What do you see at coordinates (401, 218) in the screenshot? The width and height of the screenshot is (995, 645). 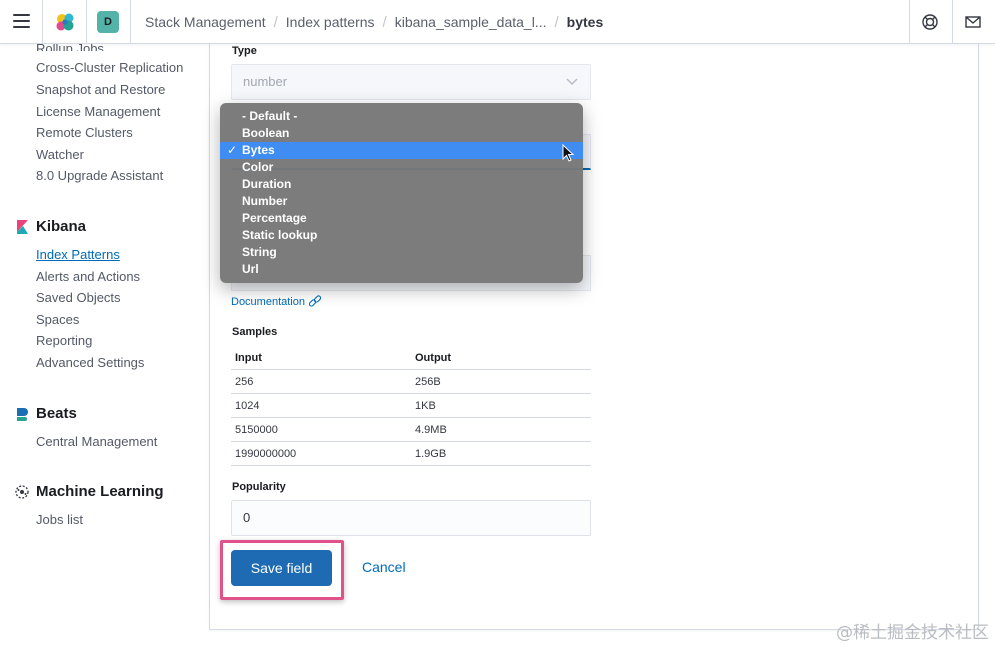 I see `format-option-percentage: Percentage` at bounding box center [401, 218].